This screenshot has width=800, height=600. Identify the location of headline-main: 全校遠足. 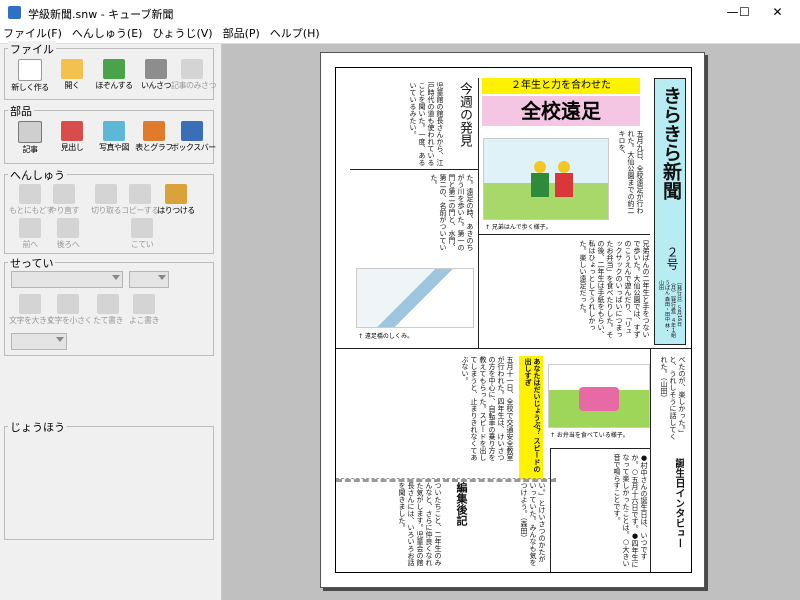
(561, 111).